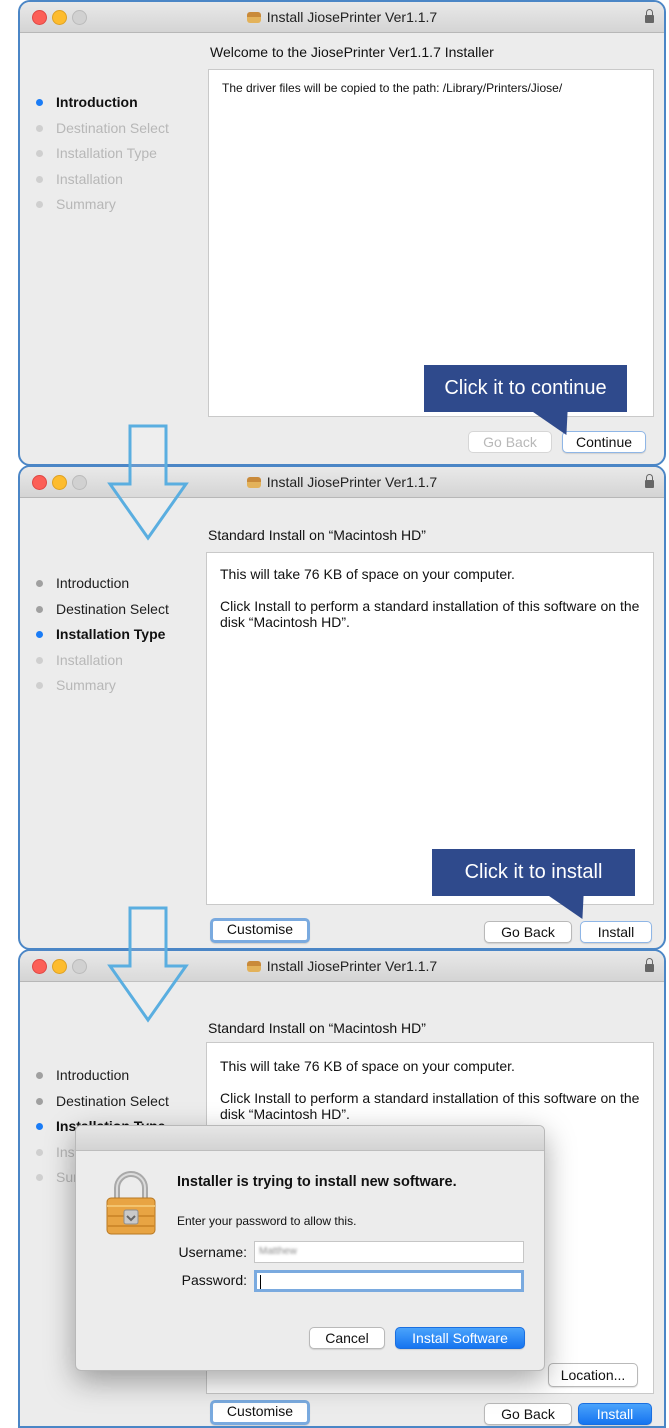 The width and height of the screenshot is (669, 1428). I want to click on cancel-button: Cancel, so click(347, 1338).